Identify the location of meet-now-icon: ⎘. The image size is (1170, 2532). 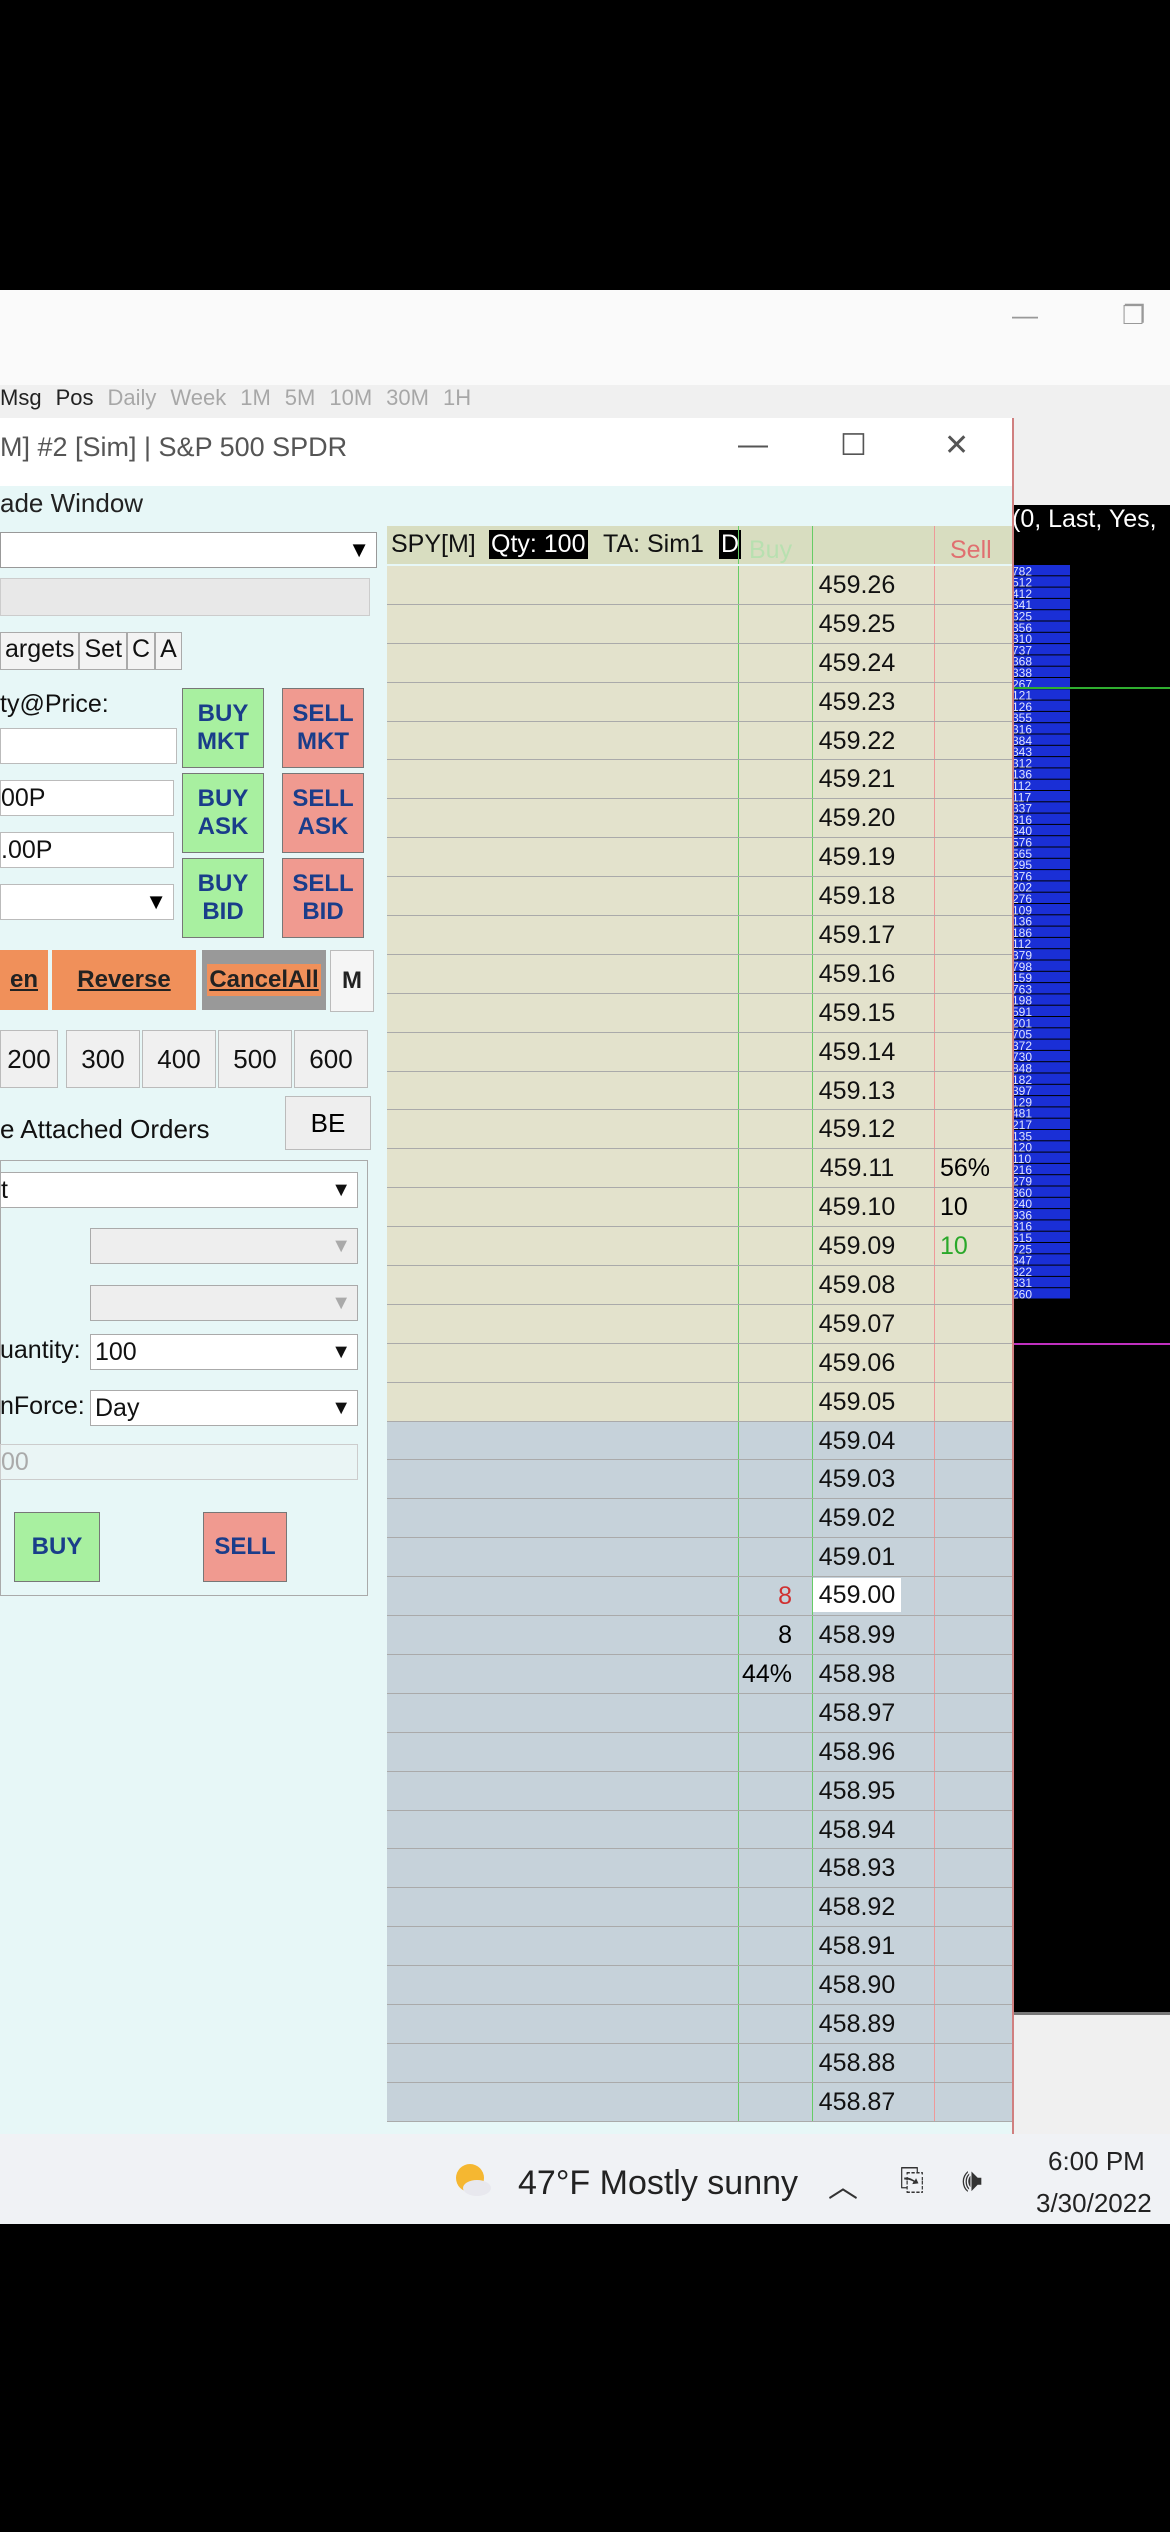
(912, 2181).